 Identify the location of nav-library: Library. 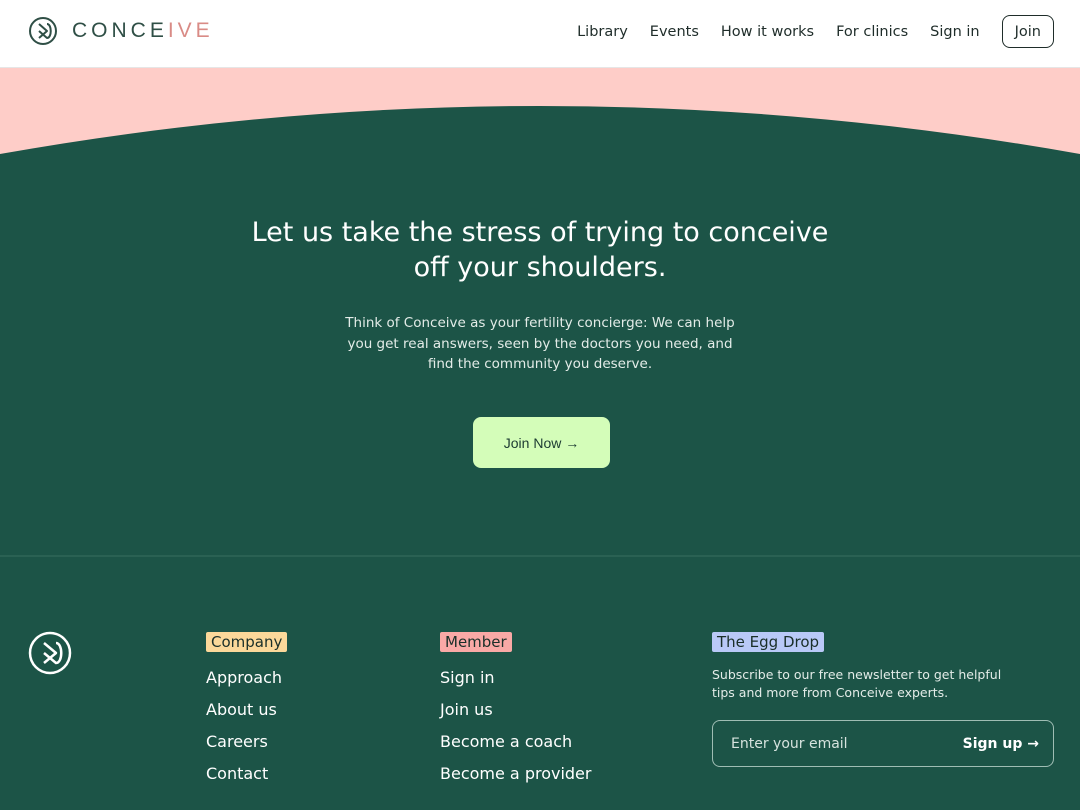
(602, 32).